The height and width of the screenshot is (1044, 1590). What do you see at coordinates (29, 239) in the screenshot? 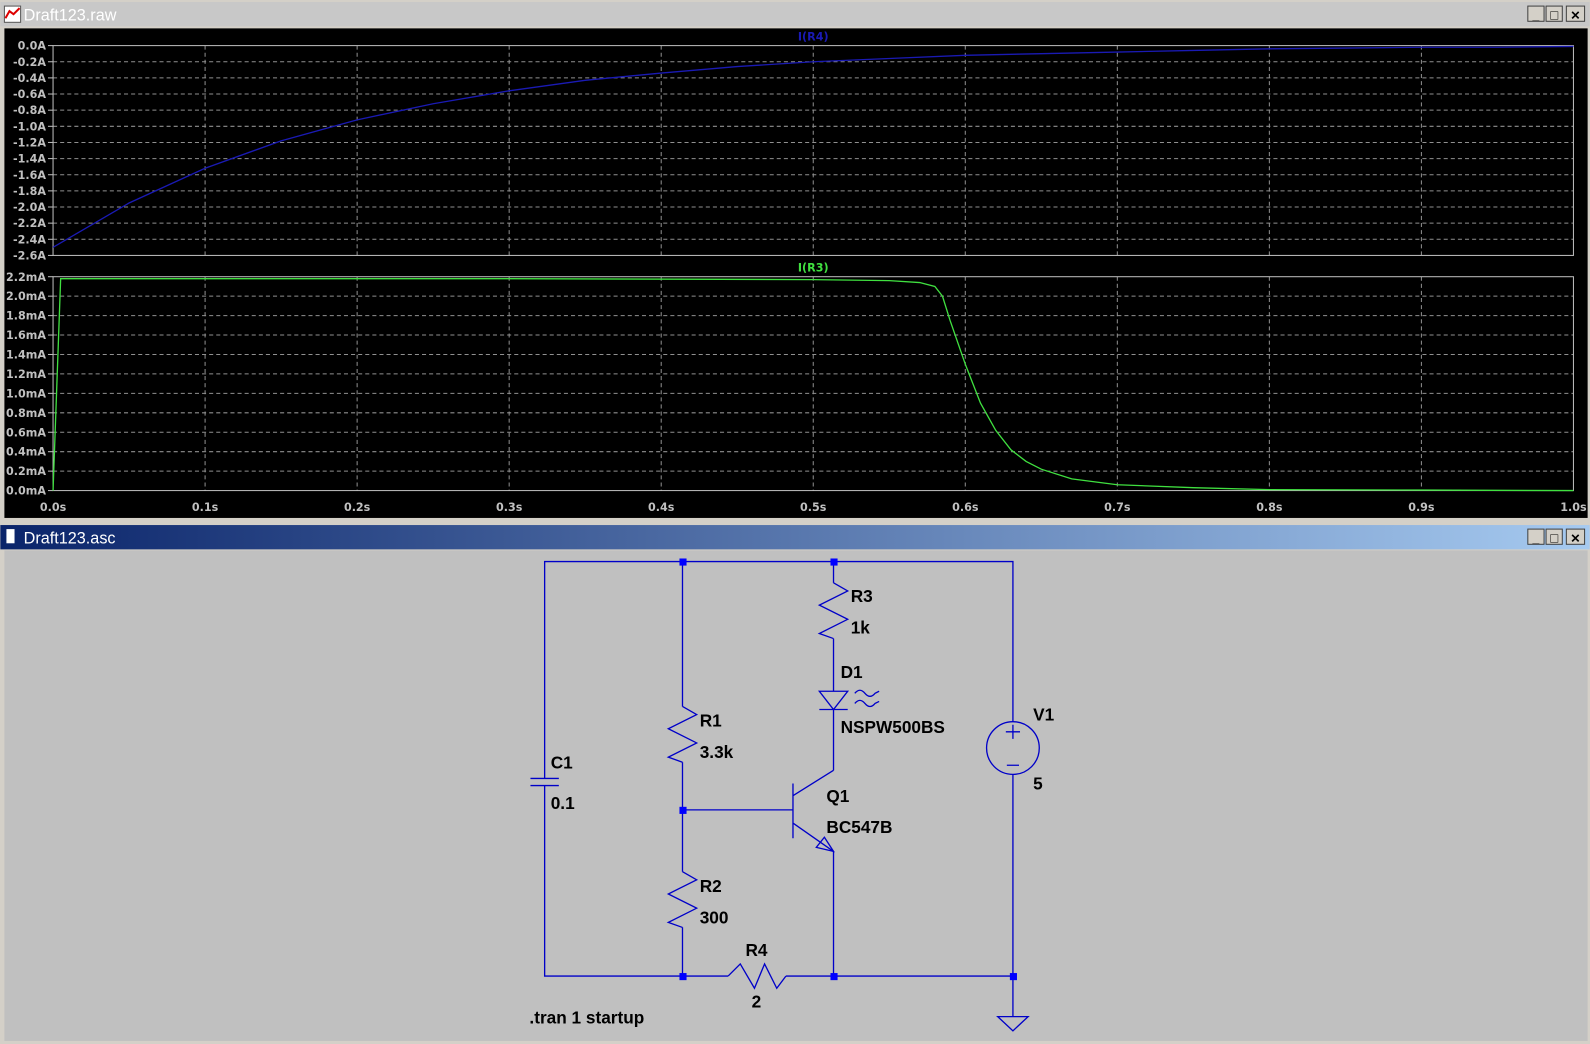
I see `y-tick-label: -2.4A` at bounding box center [29, 239].